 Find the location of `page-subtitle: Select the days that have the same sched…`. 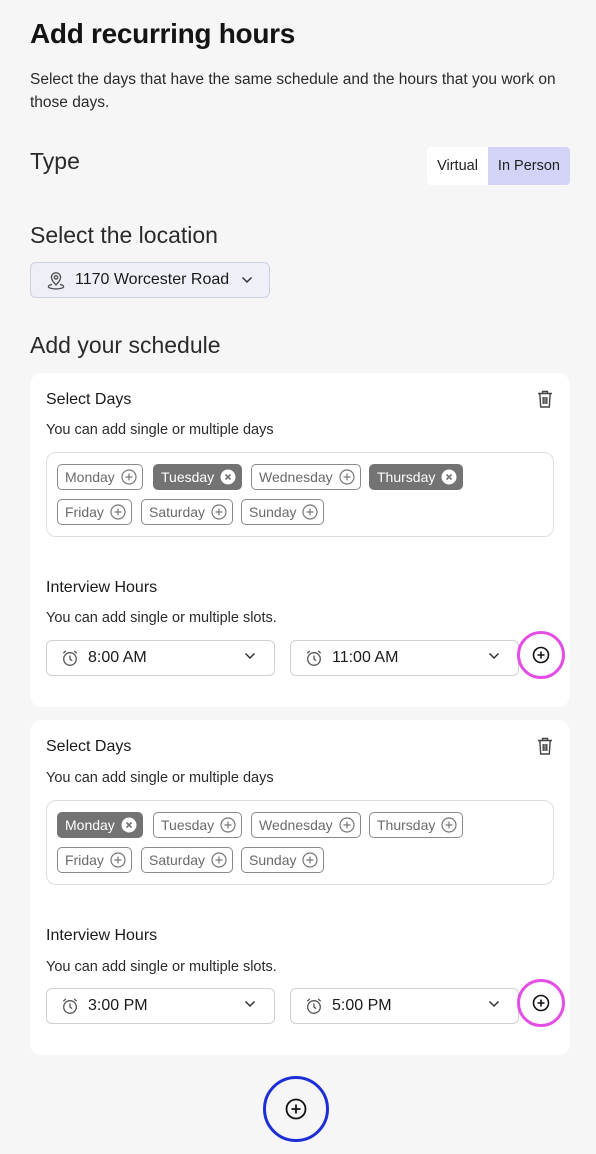

page-subtitle: Select the days that have the same sched… is located at coordinates (293, 91).